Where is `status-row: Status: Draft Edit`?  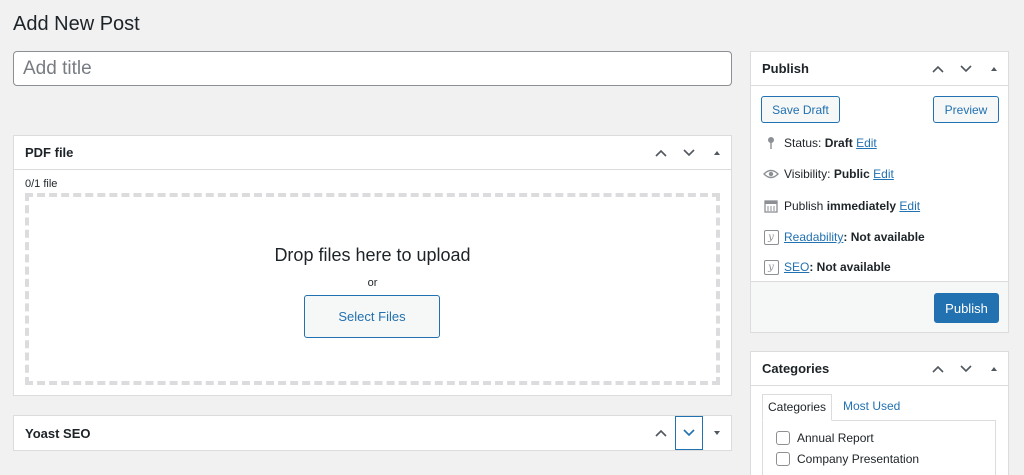 status-row: Status: Draft Edit is located at coordinates (819, 143).